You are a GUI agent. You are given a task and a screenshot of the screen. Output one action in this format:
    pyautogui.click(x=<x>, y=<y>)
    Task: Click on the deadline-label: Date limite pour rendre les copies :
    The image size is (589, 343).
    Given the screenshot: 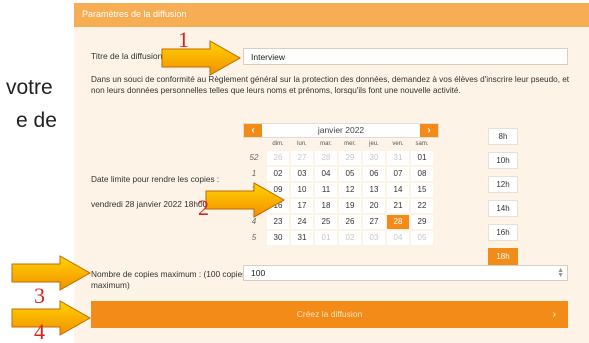 What is the action you would take?
    pyautogui.click(x=155, y=179)
    